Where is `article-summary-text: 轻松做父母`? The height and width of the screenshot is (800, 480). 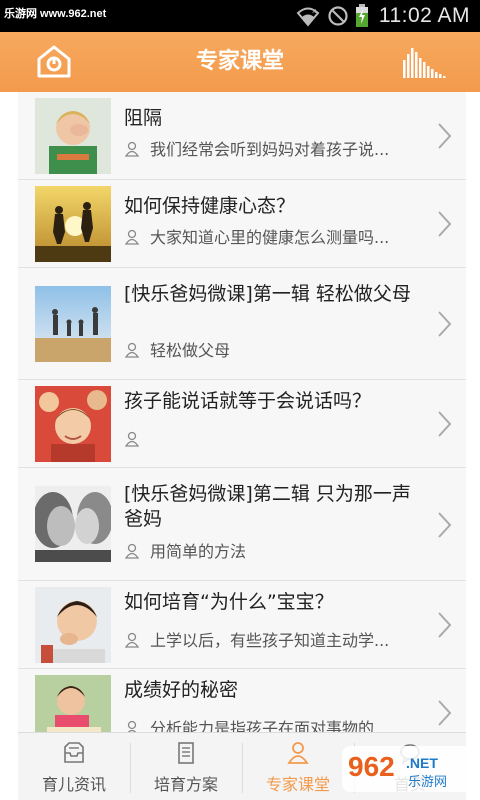 article-summary-text: 轻松做父母 is located at coordinates (190, 350).